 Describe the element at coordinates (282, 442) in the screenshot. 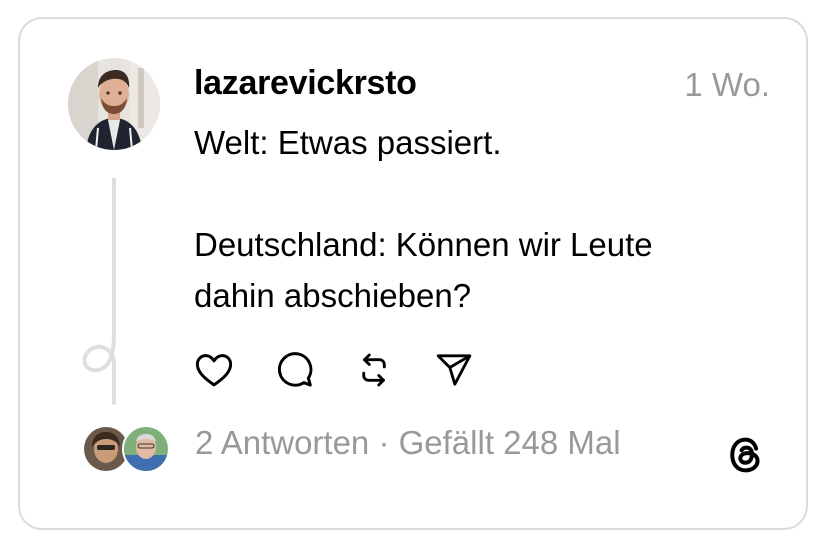

I see `replies-count: 2 Antworten` at that location.